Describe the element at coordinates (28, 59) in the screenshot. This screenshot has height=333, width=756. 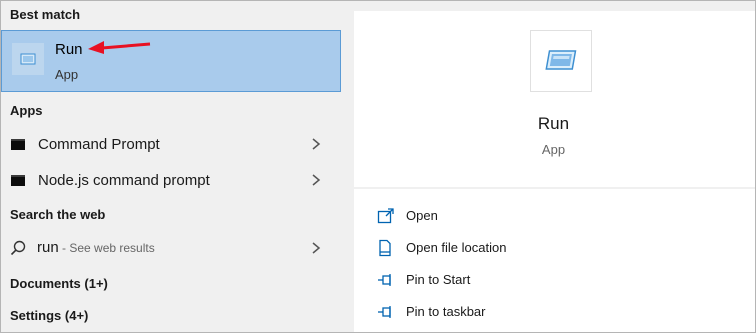
I see `run-app-icon` at that location.